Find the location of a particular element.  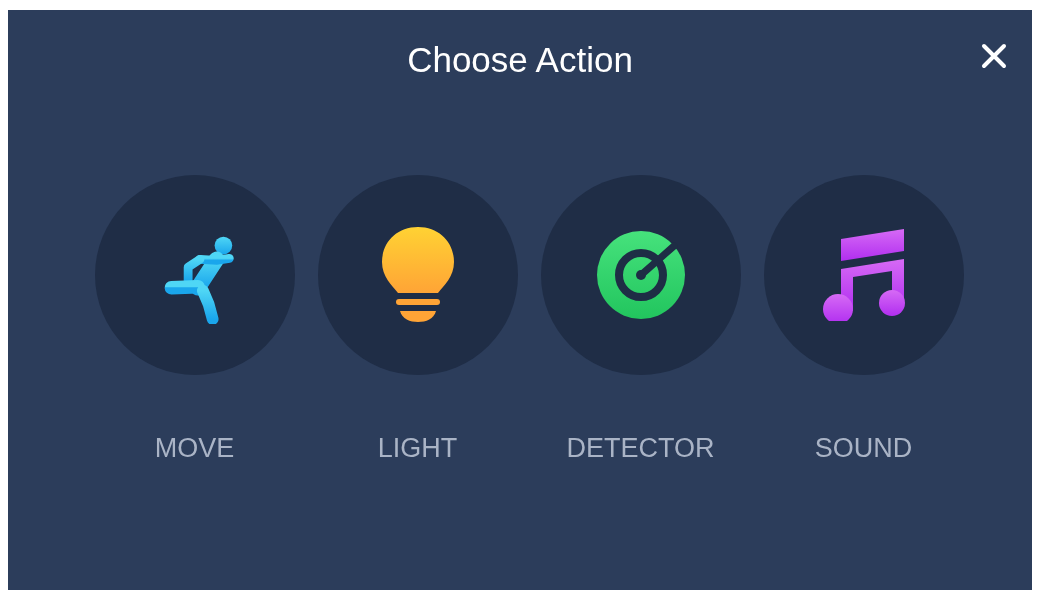

action-label: MOVE is located at coordinates (194, 448).